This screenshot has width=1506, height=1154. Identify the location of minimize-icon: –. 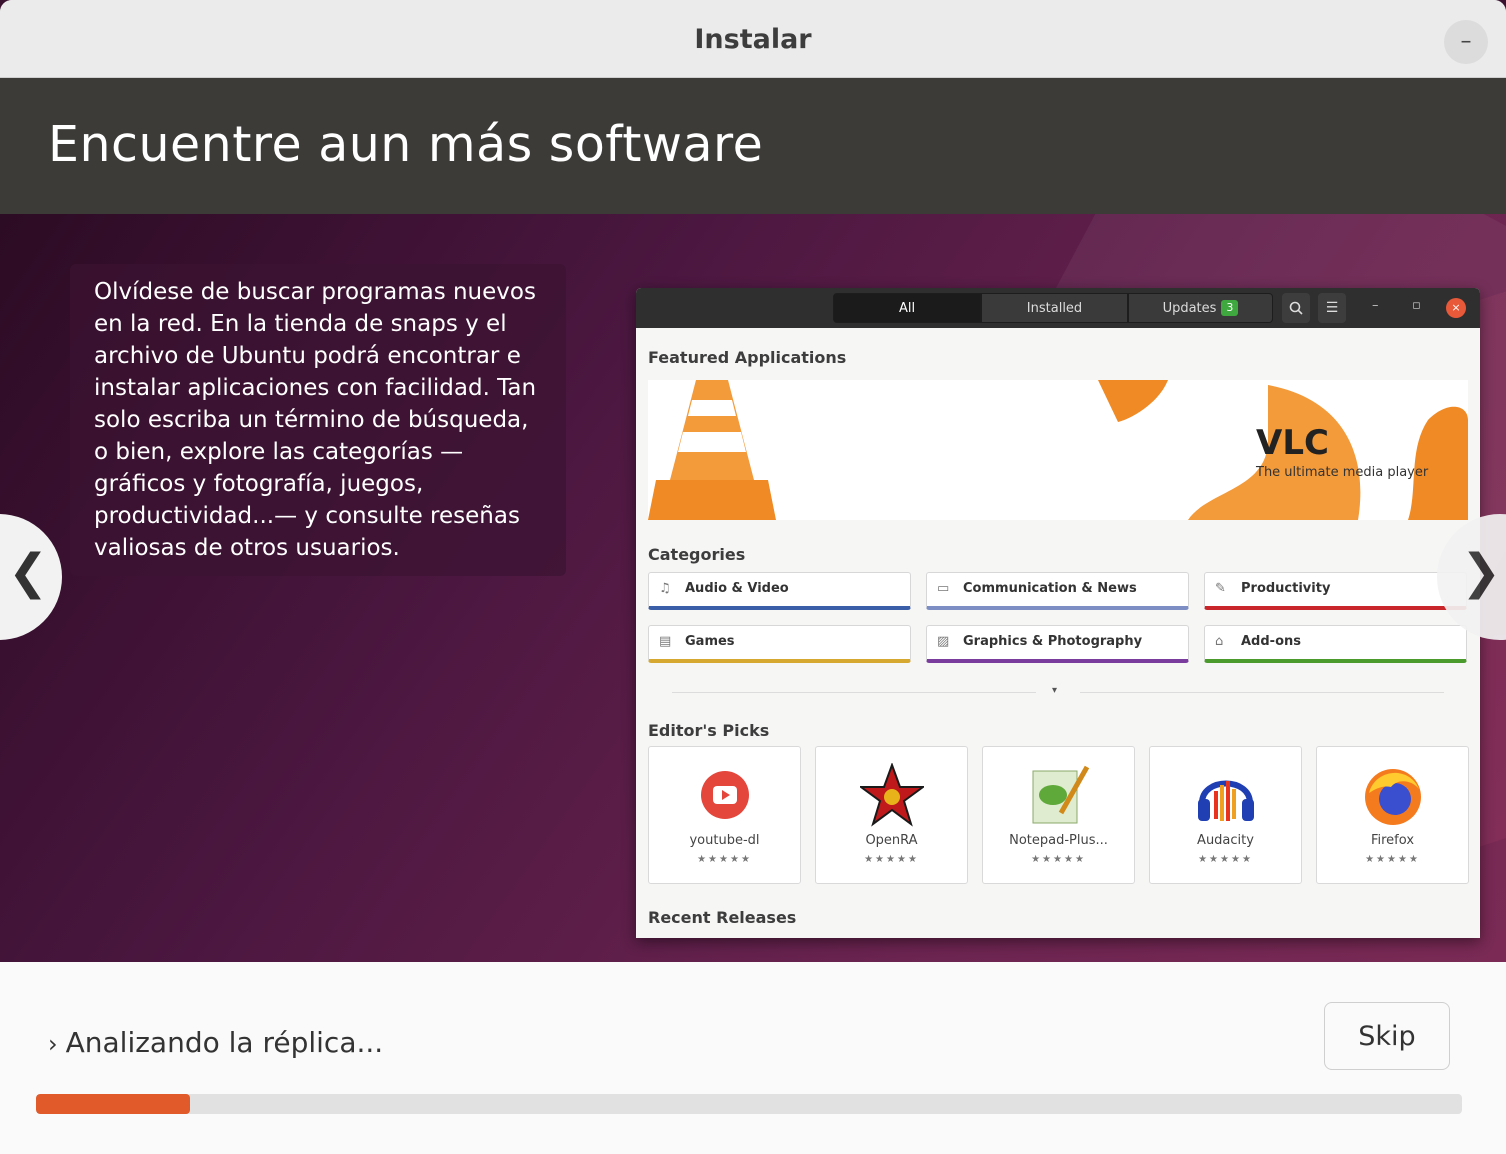
(1466, 41).